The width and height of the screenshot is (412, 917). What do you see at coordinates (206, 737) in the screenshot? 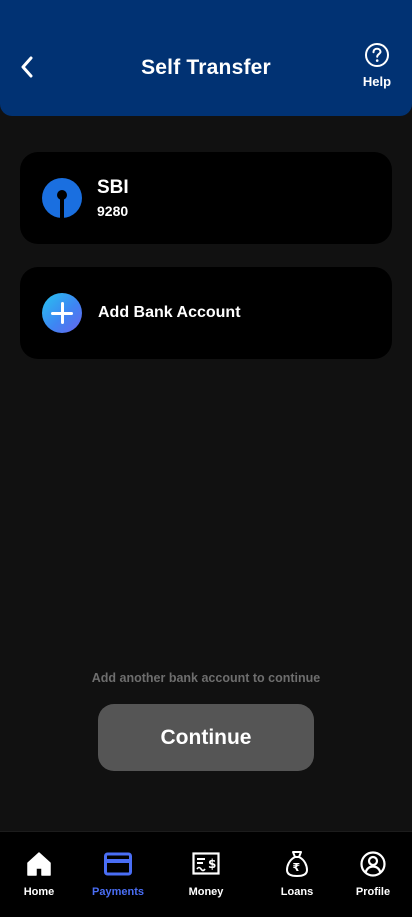
I see `continue-button: Continue` at bounding box center [206, 737].